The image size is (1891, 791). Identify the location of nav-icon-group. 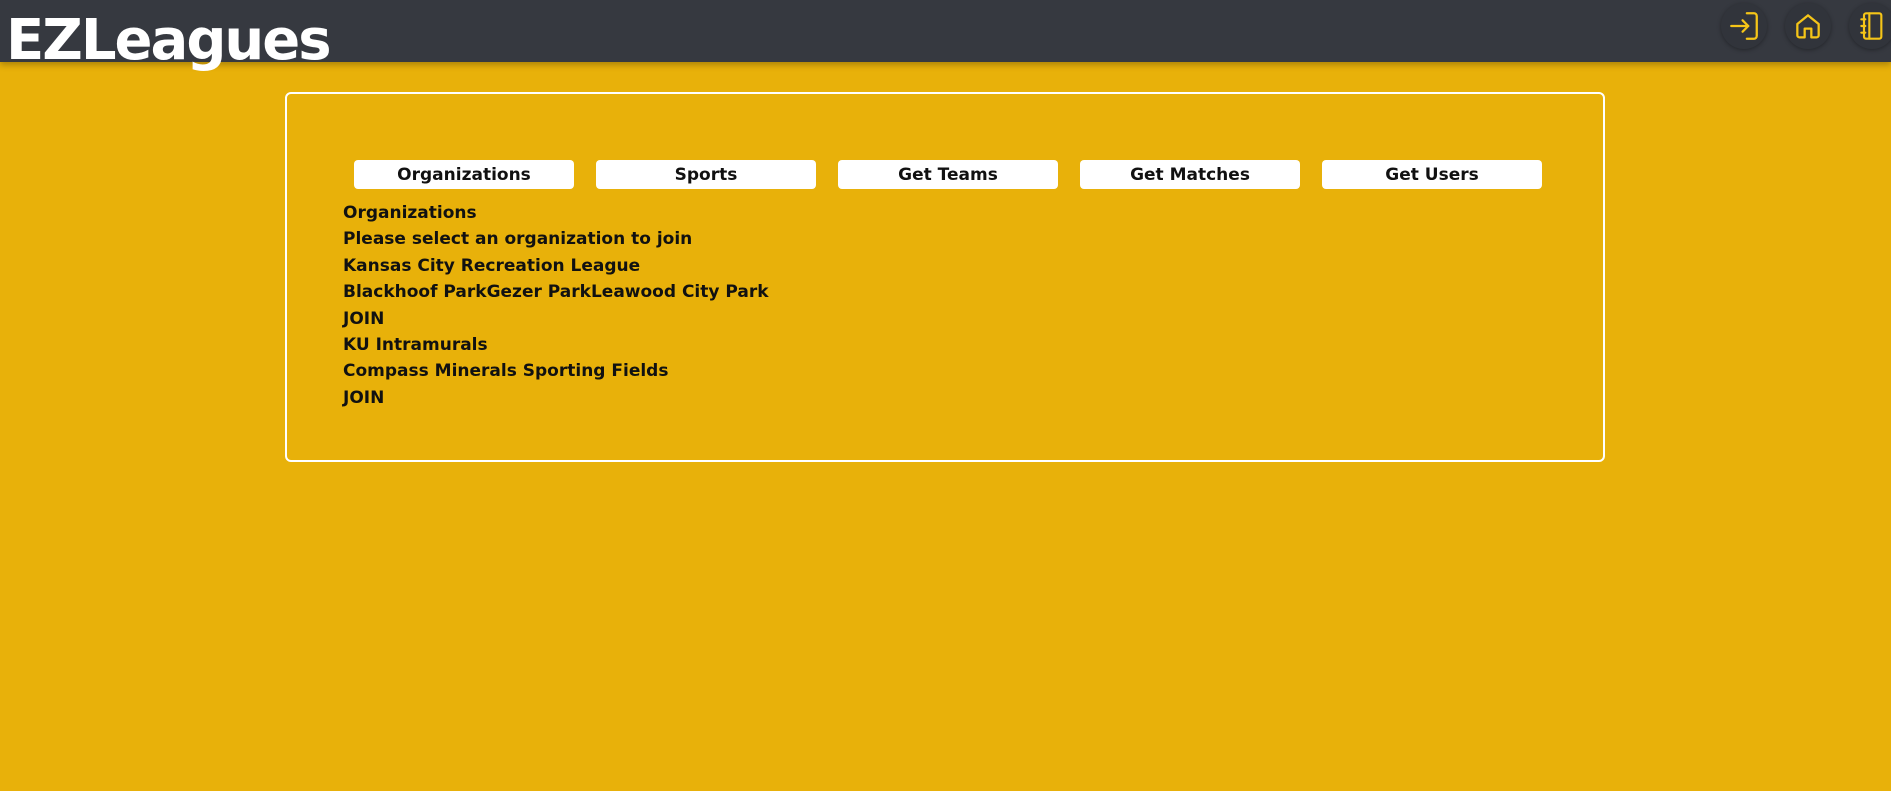
(1797, 26).